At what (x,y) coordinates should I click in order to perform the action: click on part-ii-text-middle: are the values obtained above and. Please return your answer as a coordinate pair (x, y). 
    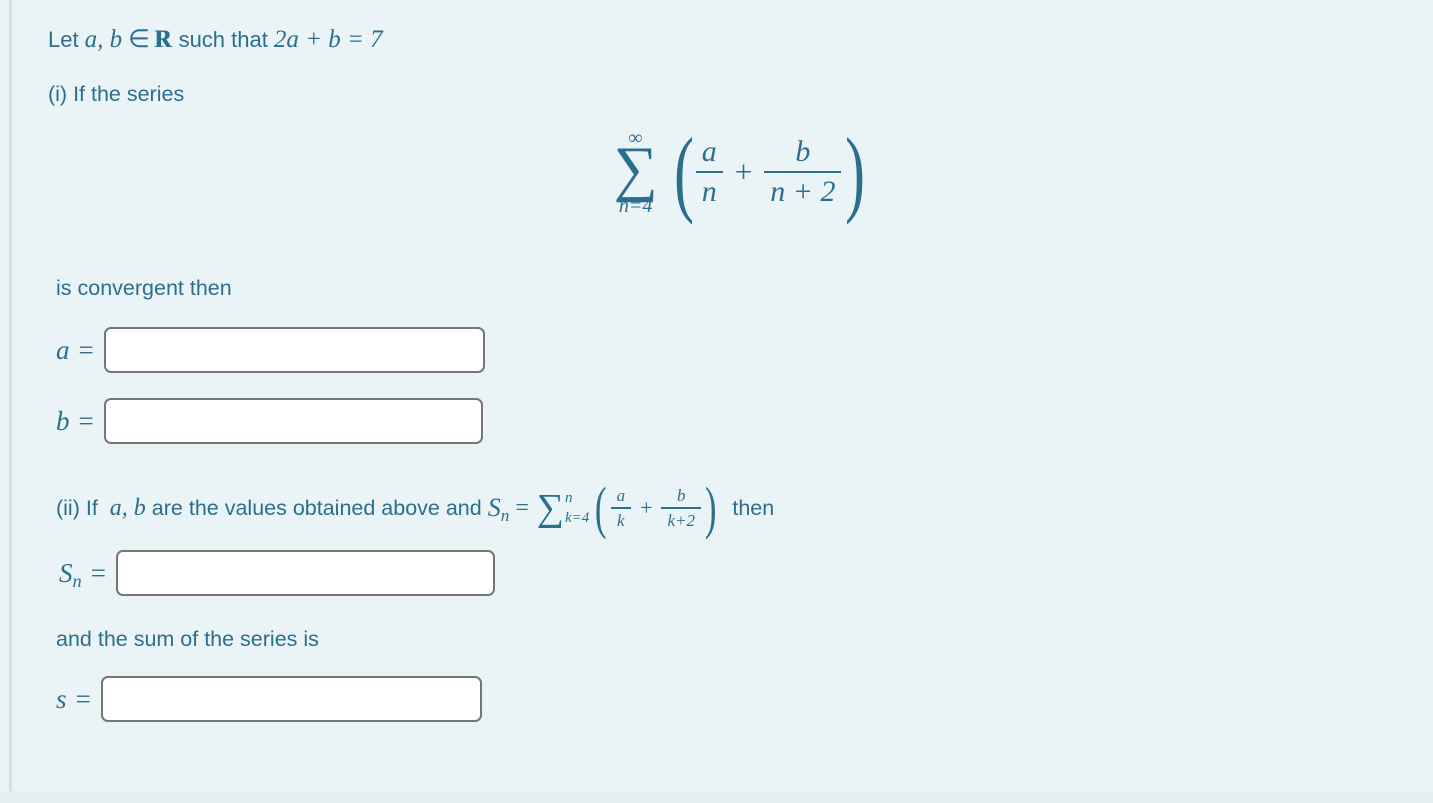
    Looking at the image, I should click on (316, 507).